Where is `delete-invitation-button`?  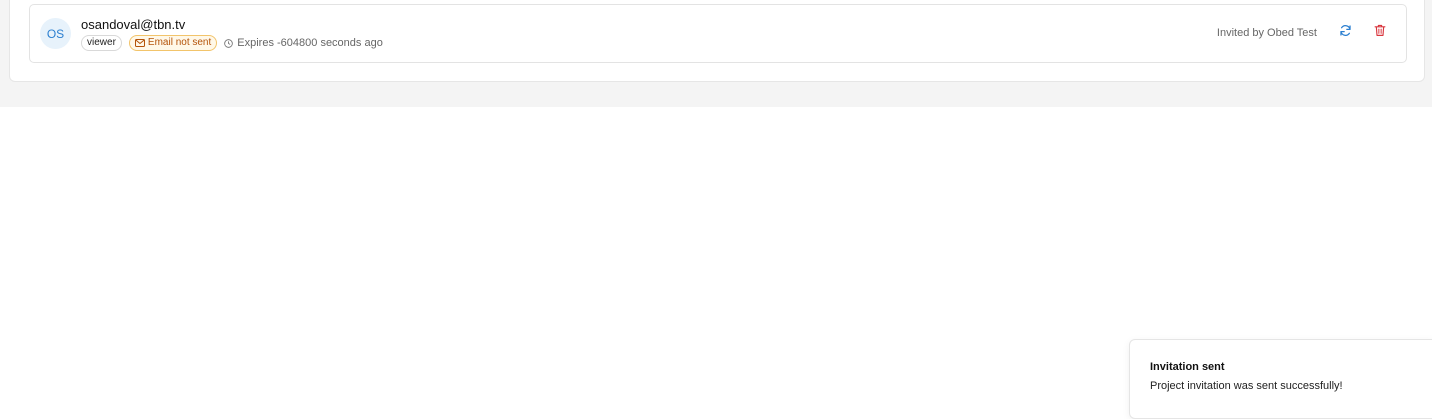
delete-invitation-button is located at coordinates (1380, 33).